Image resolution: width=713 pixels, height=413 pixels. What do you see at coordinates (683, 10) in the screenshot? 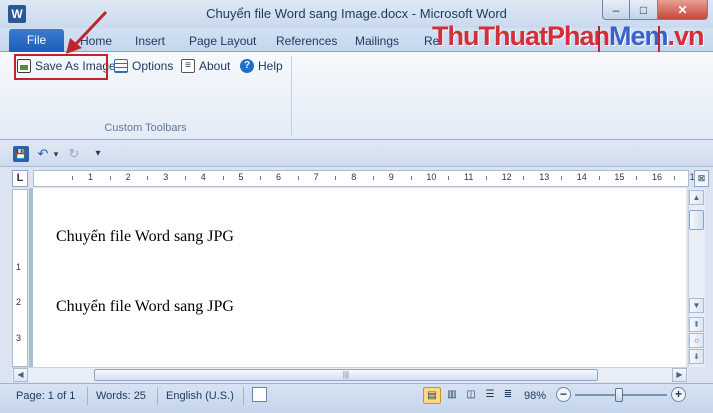
I see `close-button: ✕` at bounding box center [683, 10].